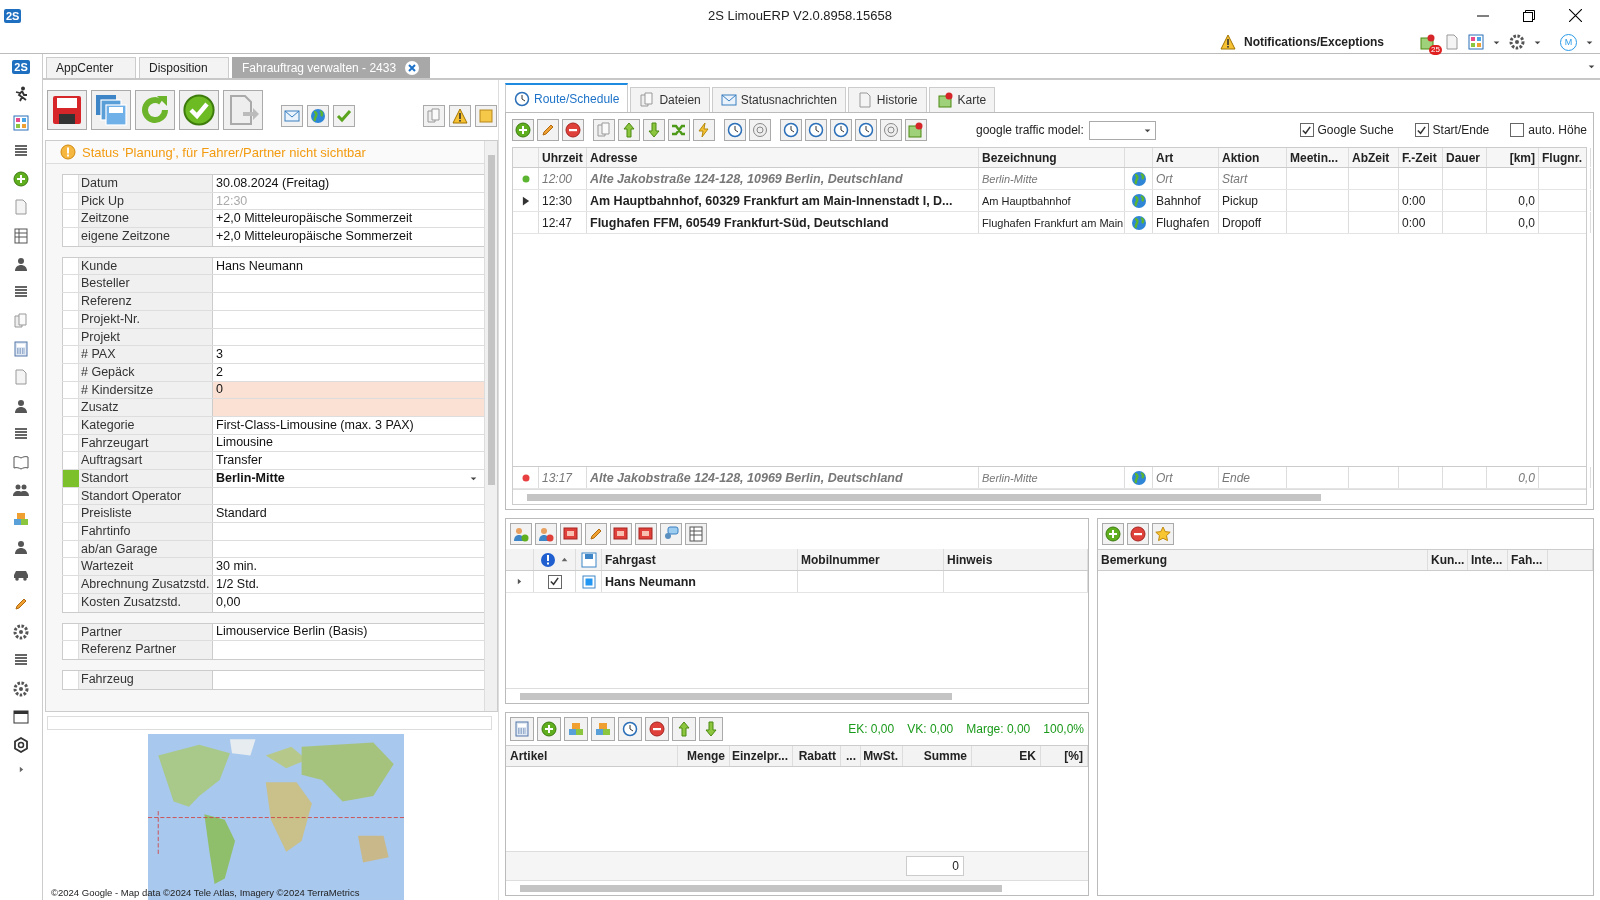  What do you see at coordinates (567, 97) in the screenshot?
I see `tab: Route/Schedule` at bounding box center [567, 97].